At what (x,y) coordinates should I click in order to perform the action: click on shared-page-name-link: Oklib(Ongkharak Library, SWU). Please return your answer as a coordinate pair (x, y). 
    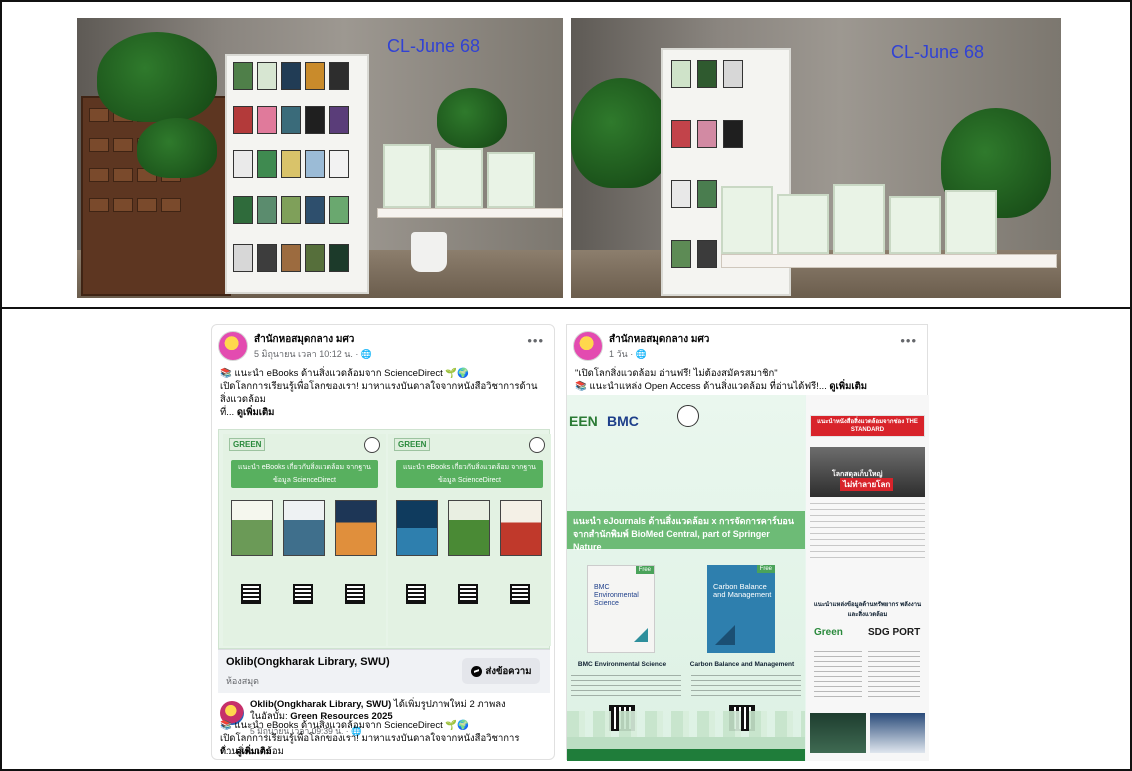
    Looking at the image, I should click on (320, 704).